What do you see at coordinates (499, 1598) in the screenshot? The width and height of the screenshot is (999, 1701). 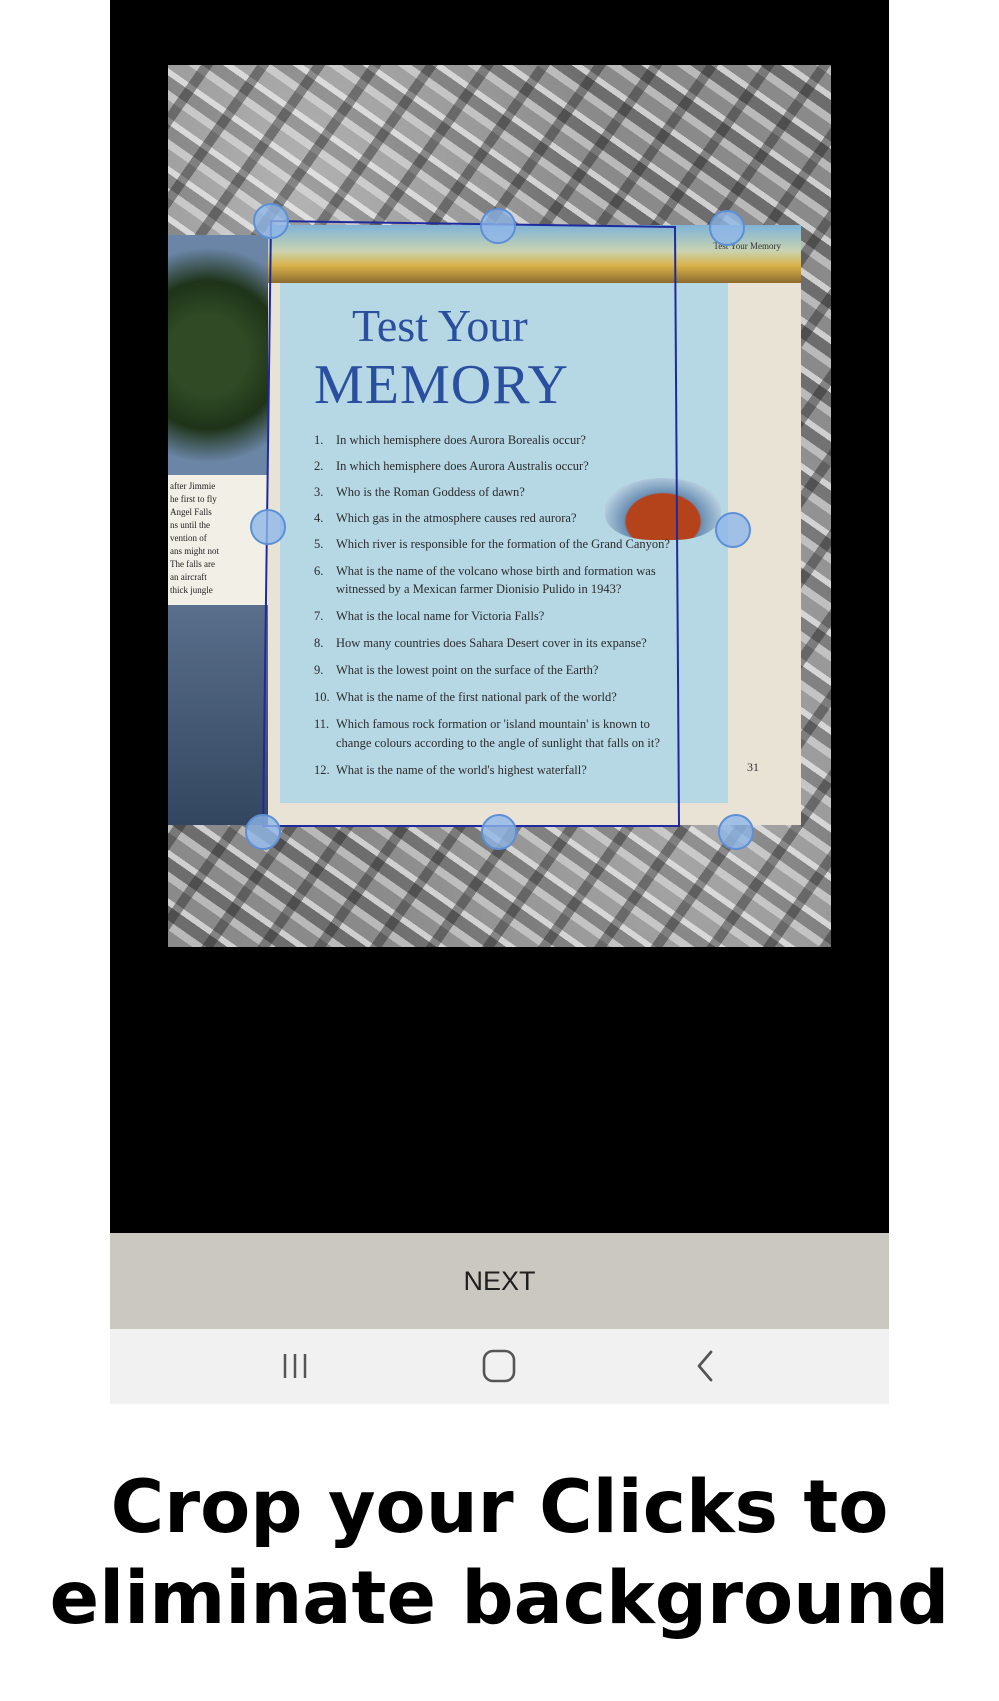 I see `caption-line2: eliminate background` at bounding box center [499, 1598].